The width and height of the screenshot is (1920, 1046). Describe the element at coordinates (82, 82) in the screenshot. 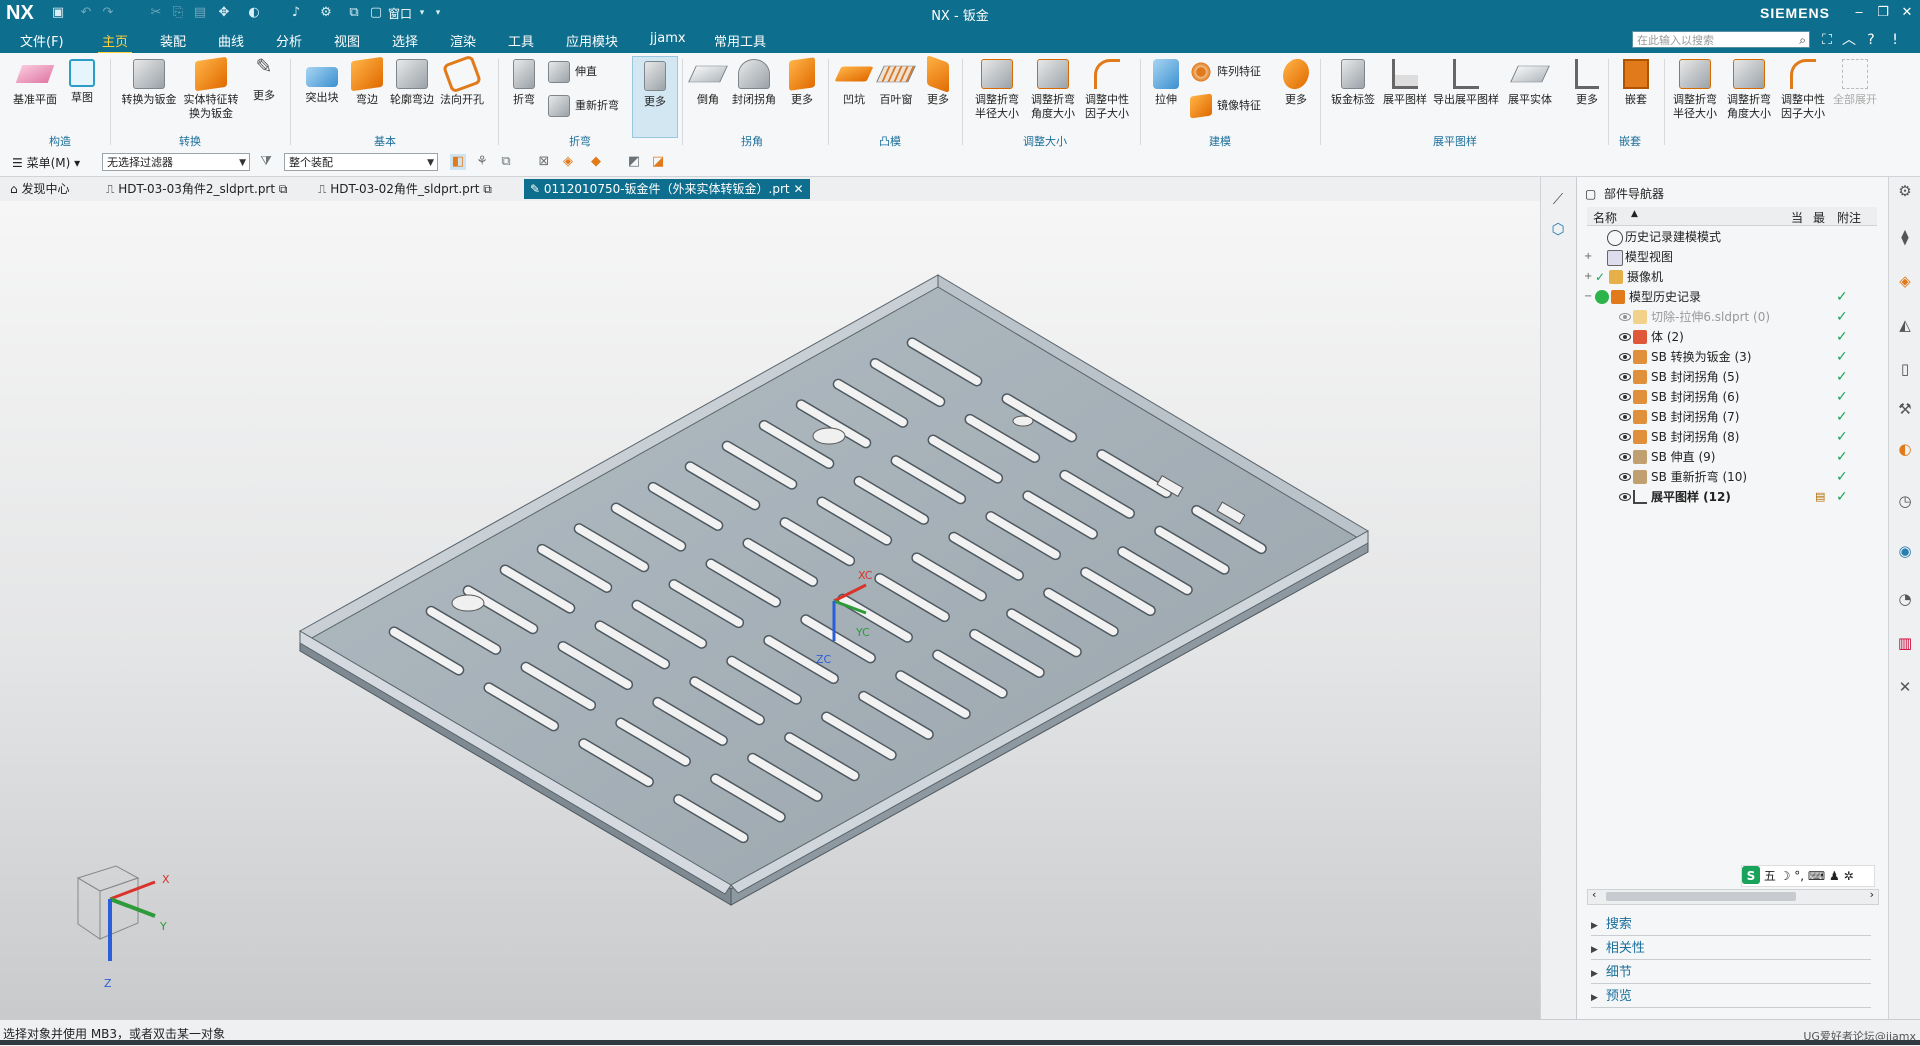

I see `sketch-button: 草图` at that location.